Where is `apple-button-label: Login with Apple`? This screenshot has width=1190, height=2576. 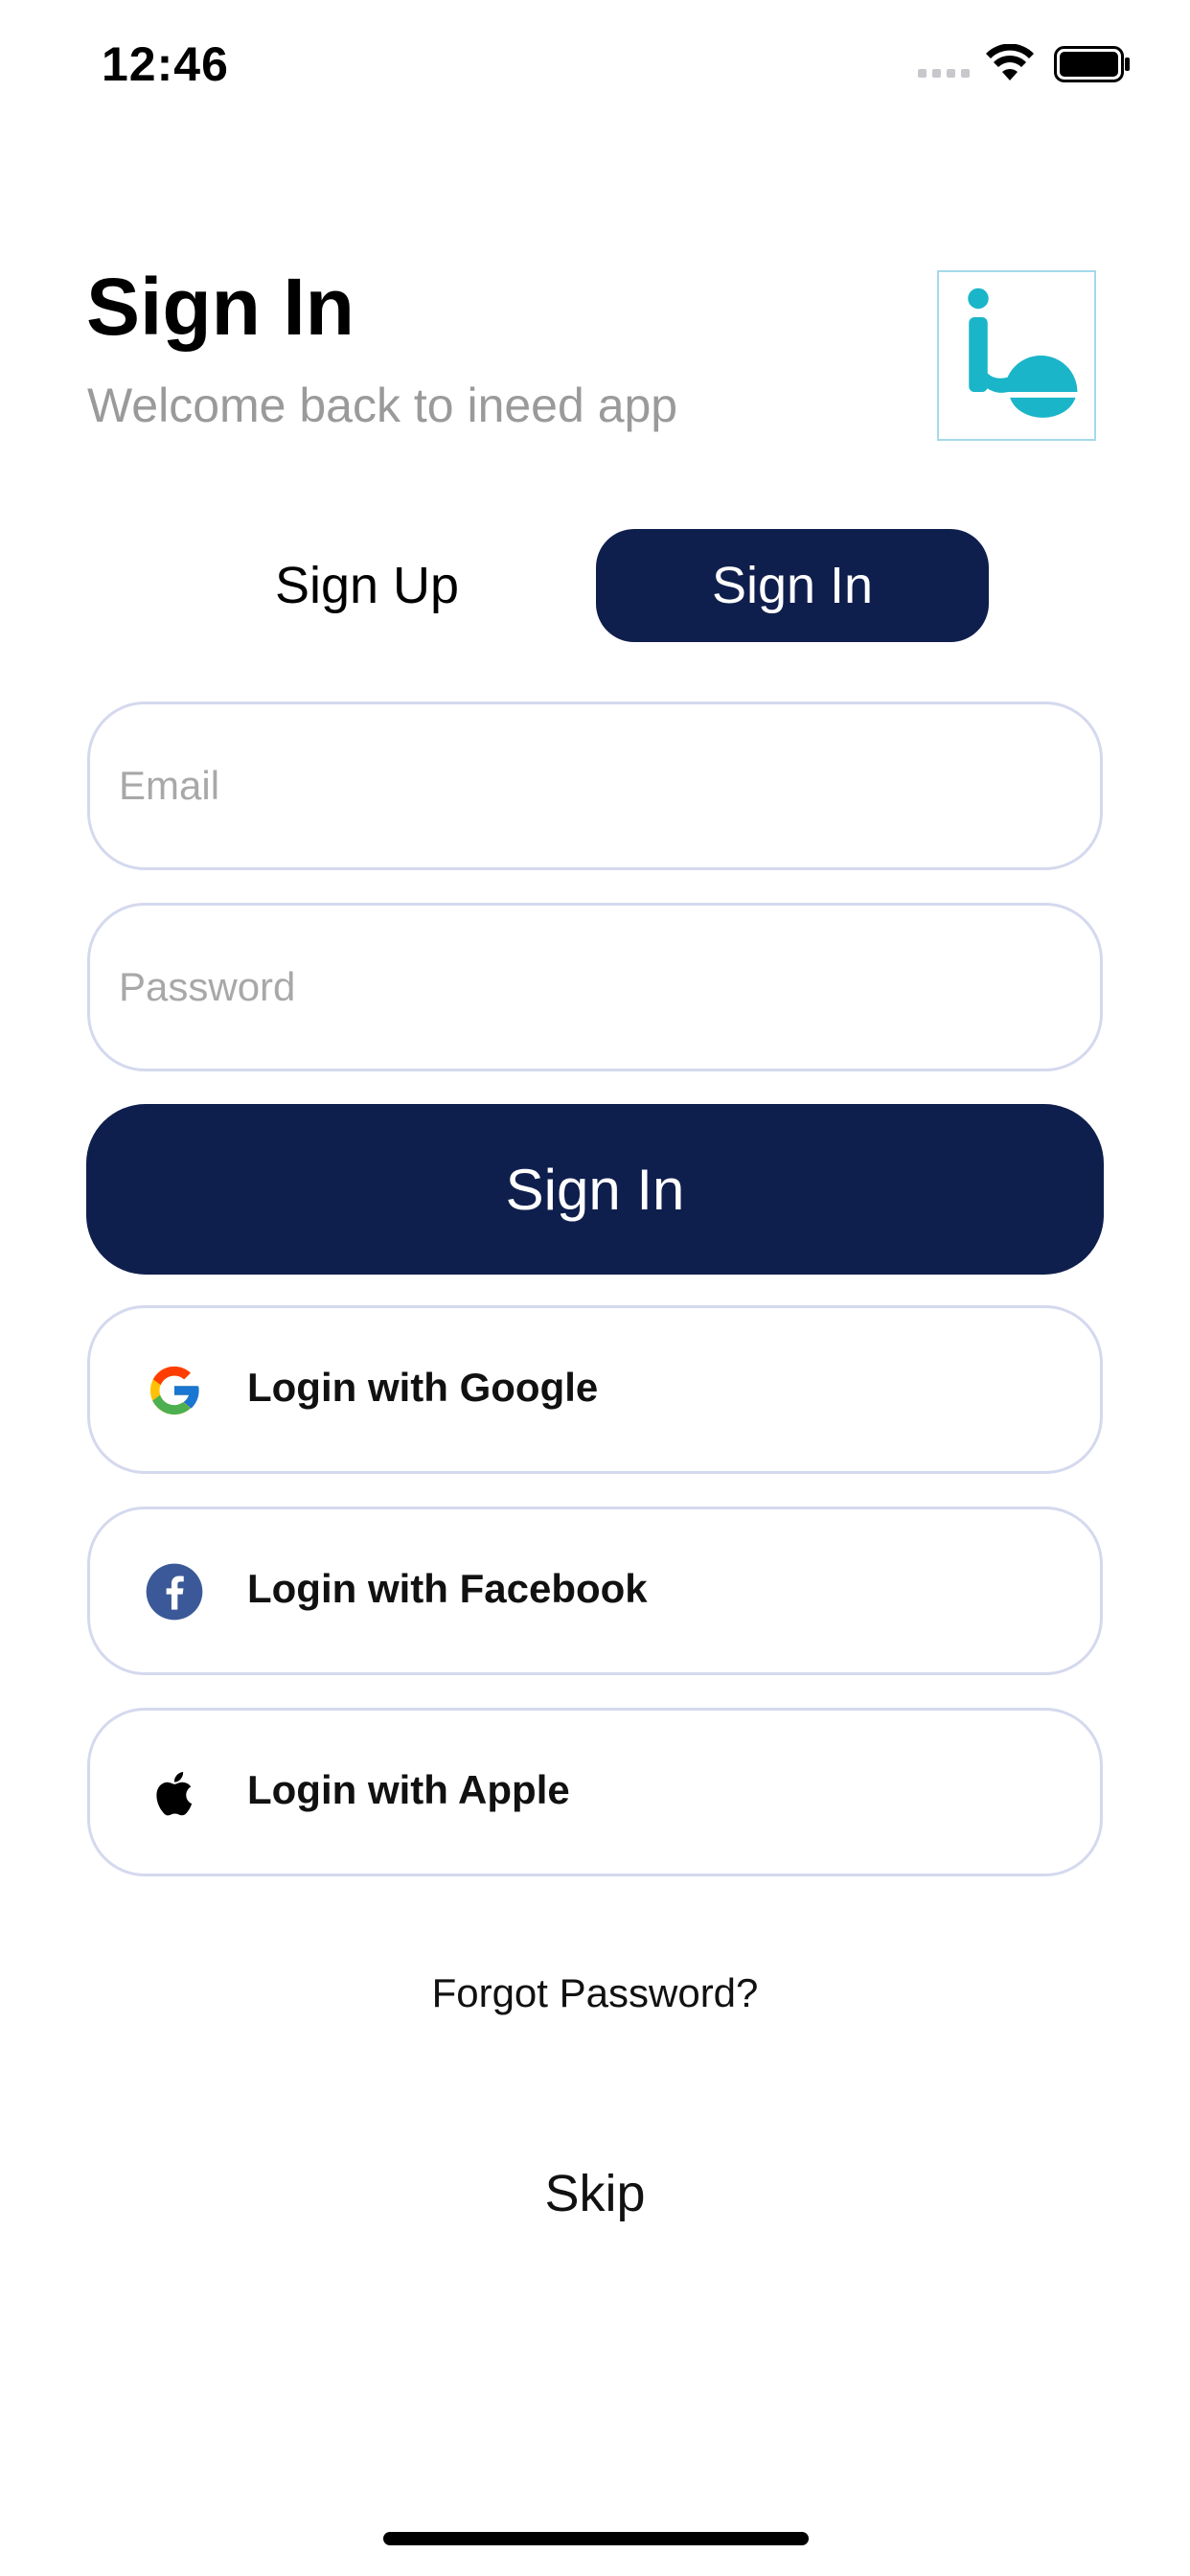 apple-button-label: Login with Apple is located at coordinates (409, 1789).